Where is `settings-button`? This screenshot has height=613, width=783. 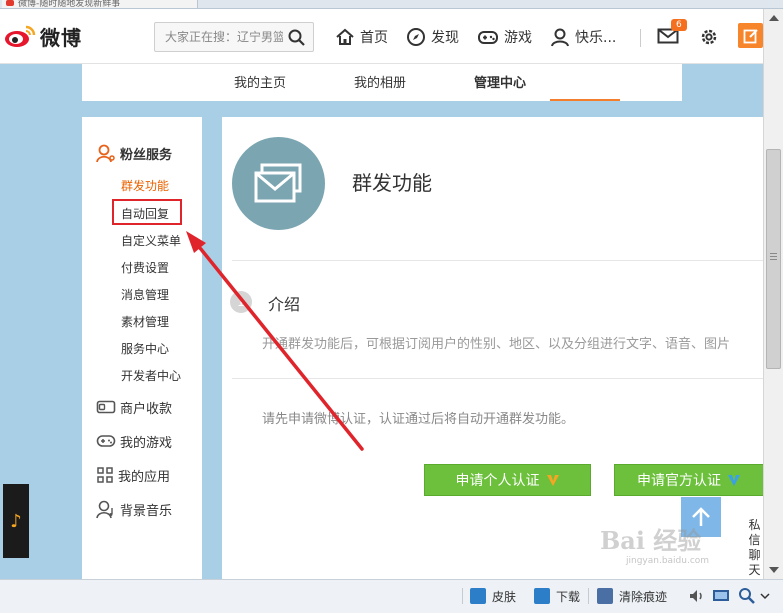 settings-button is located at coordinates (709, 39).